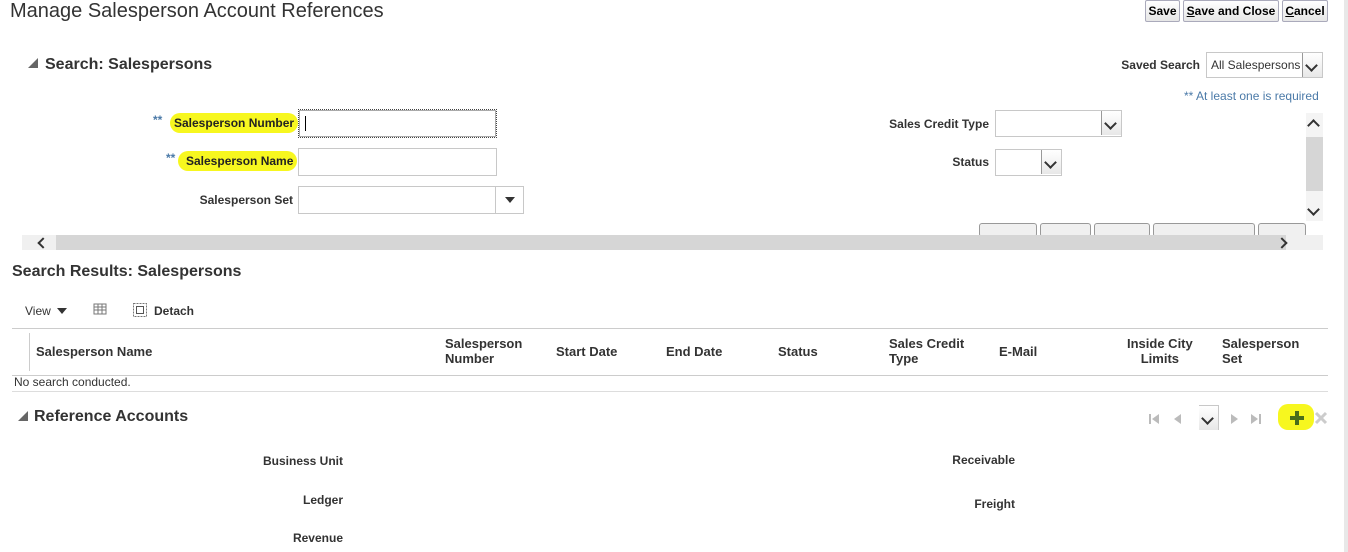 This screenshot has width=1348, height=552. I want to click on cancel-mnemonic: C, so click(1289, 11).